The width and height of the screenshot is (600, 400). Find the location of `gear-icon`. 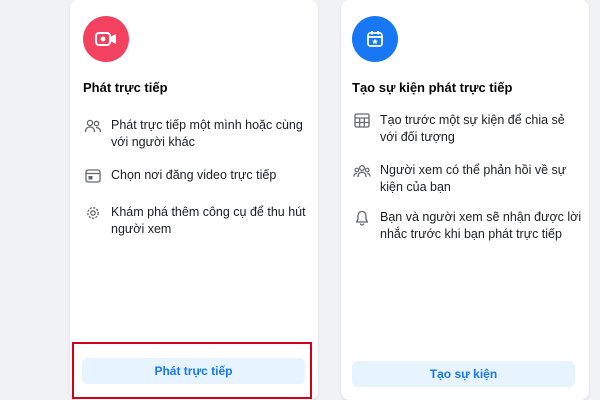

gear-icon is located at coordinates (93, 212).